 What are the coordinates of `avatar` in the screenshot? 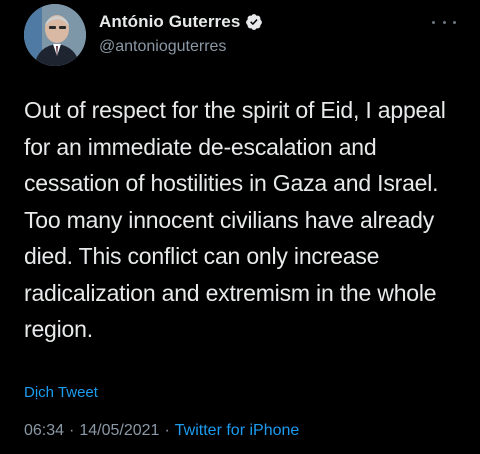 It's located at (55, 35).